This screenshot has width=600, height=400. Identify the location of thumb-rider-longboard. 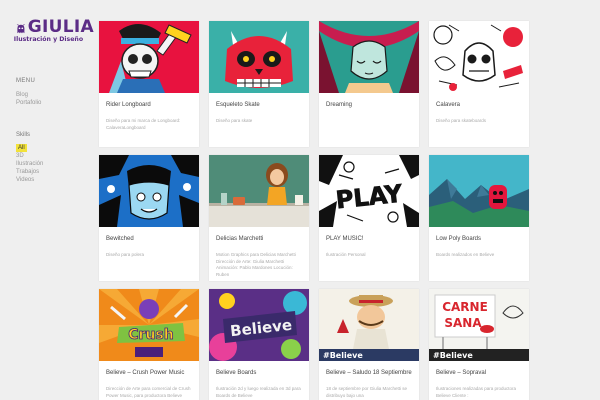
(149, 57).